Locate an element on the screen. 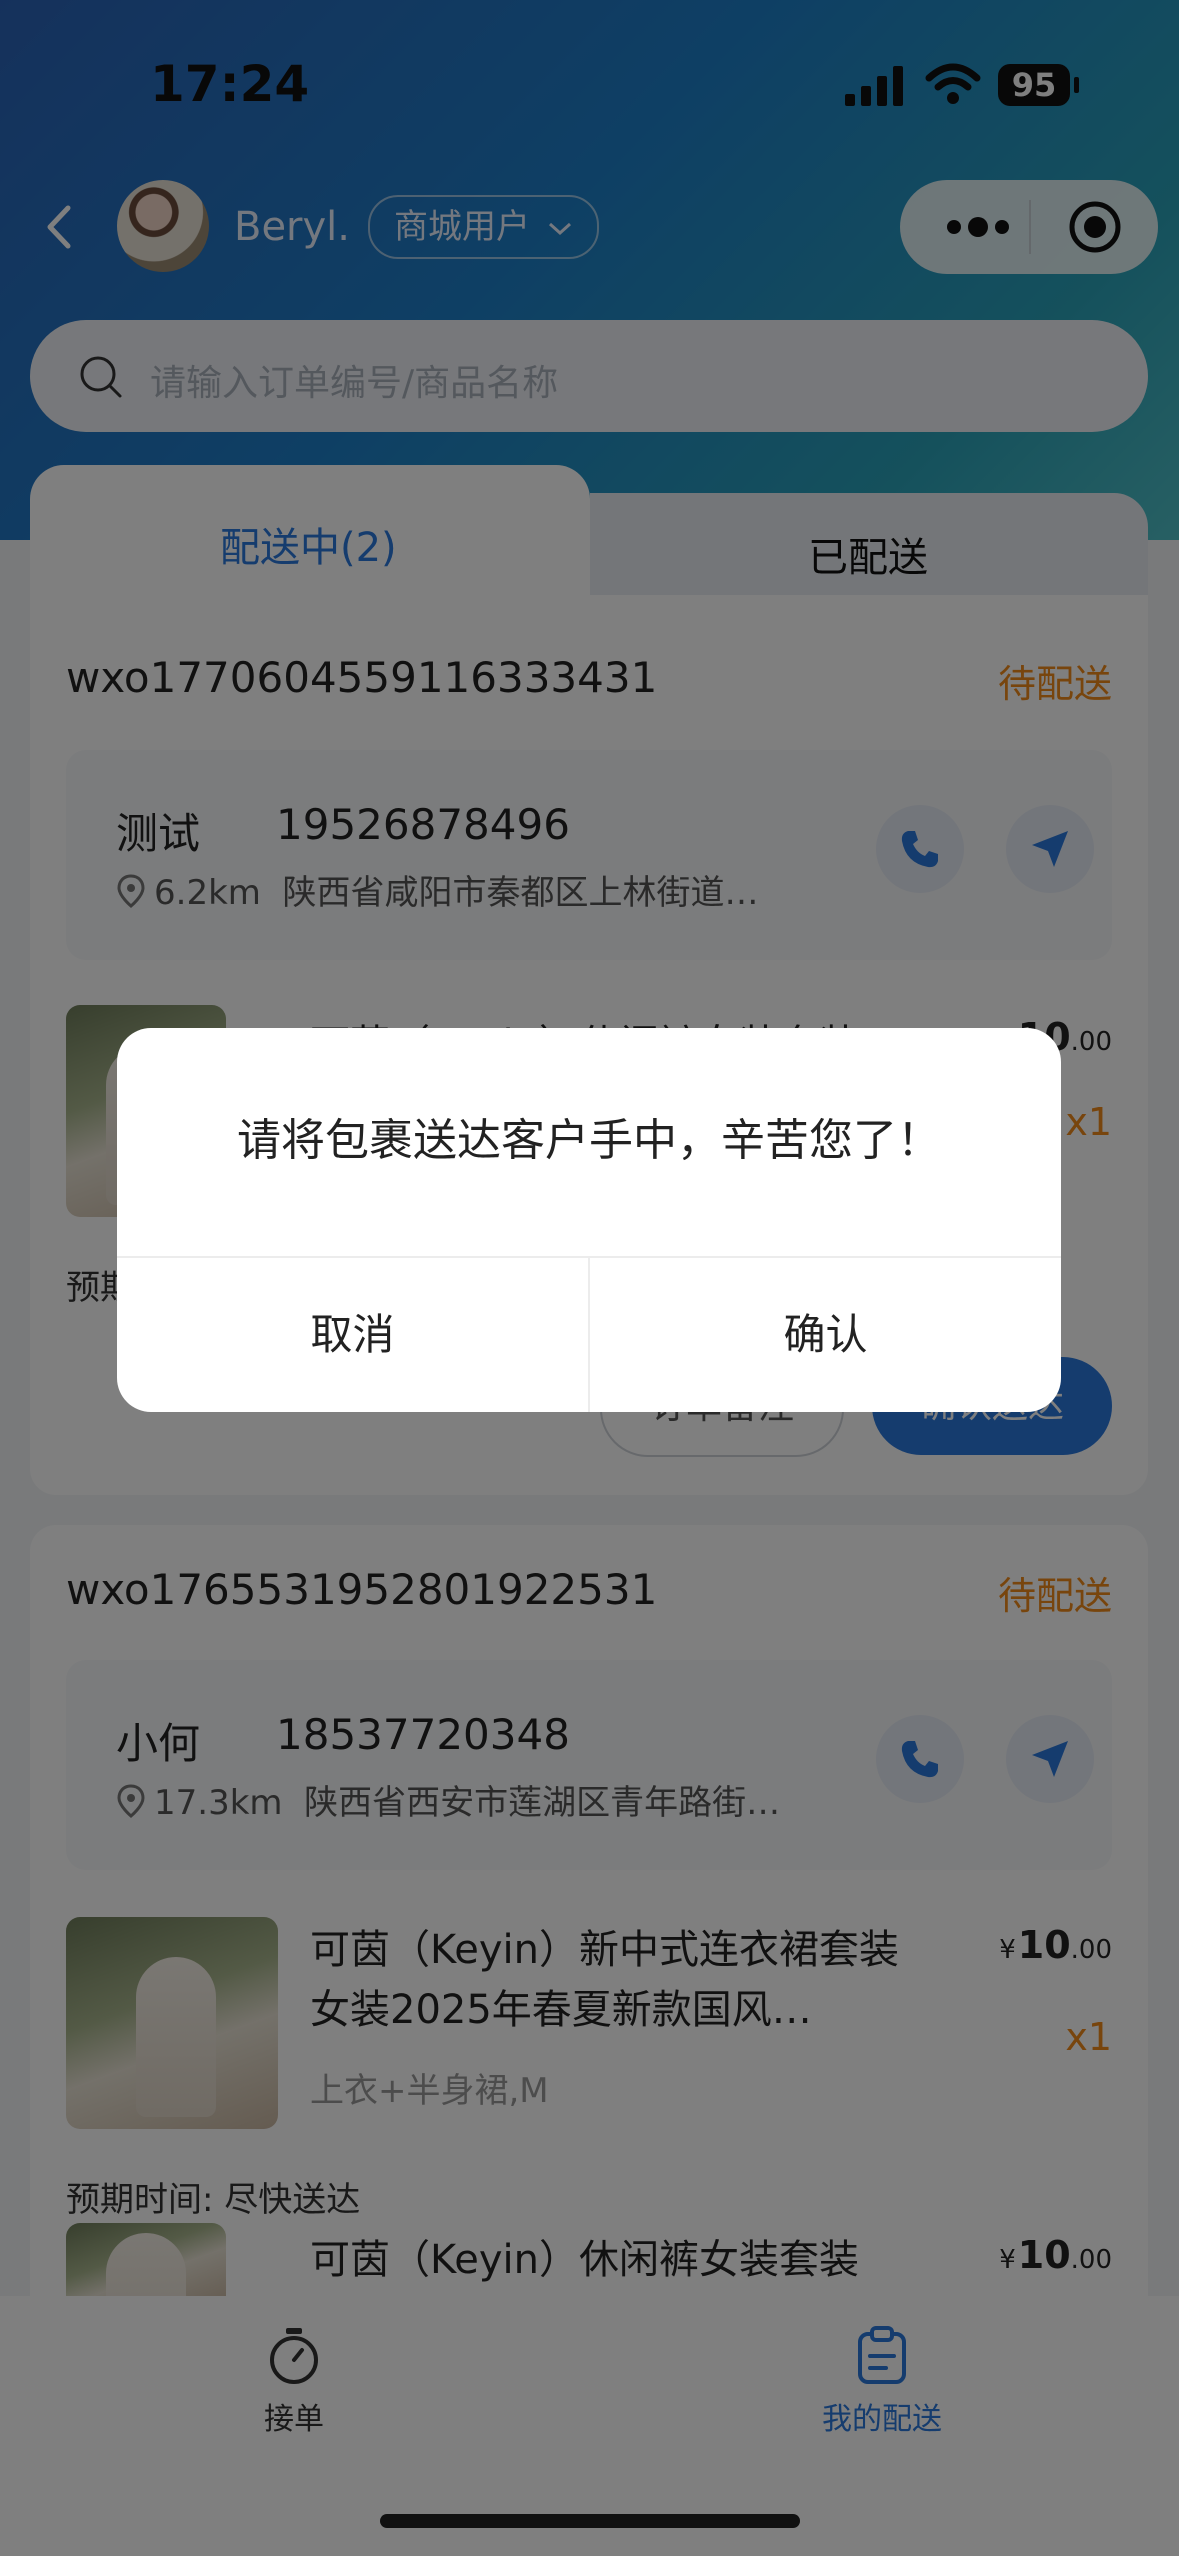 The width and height of the screenshot is (1179, 2556). dialog-cancel-button: 取消 is located at coordinates (352, 1335).